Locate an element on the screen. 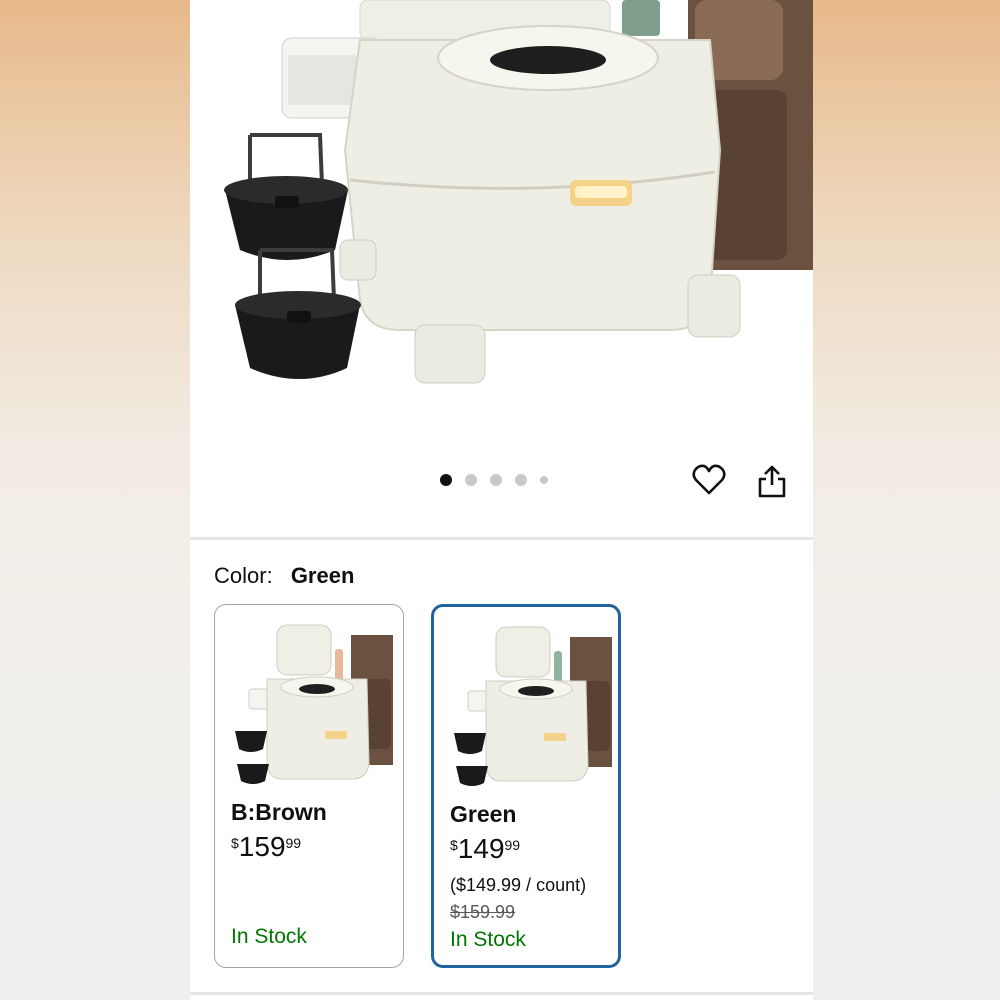 The height and width of the screenshot is (1000, 1000). variant-price: $15999 is located at coordinates (266, 847).